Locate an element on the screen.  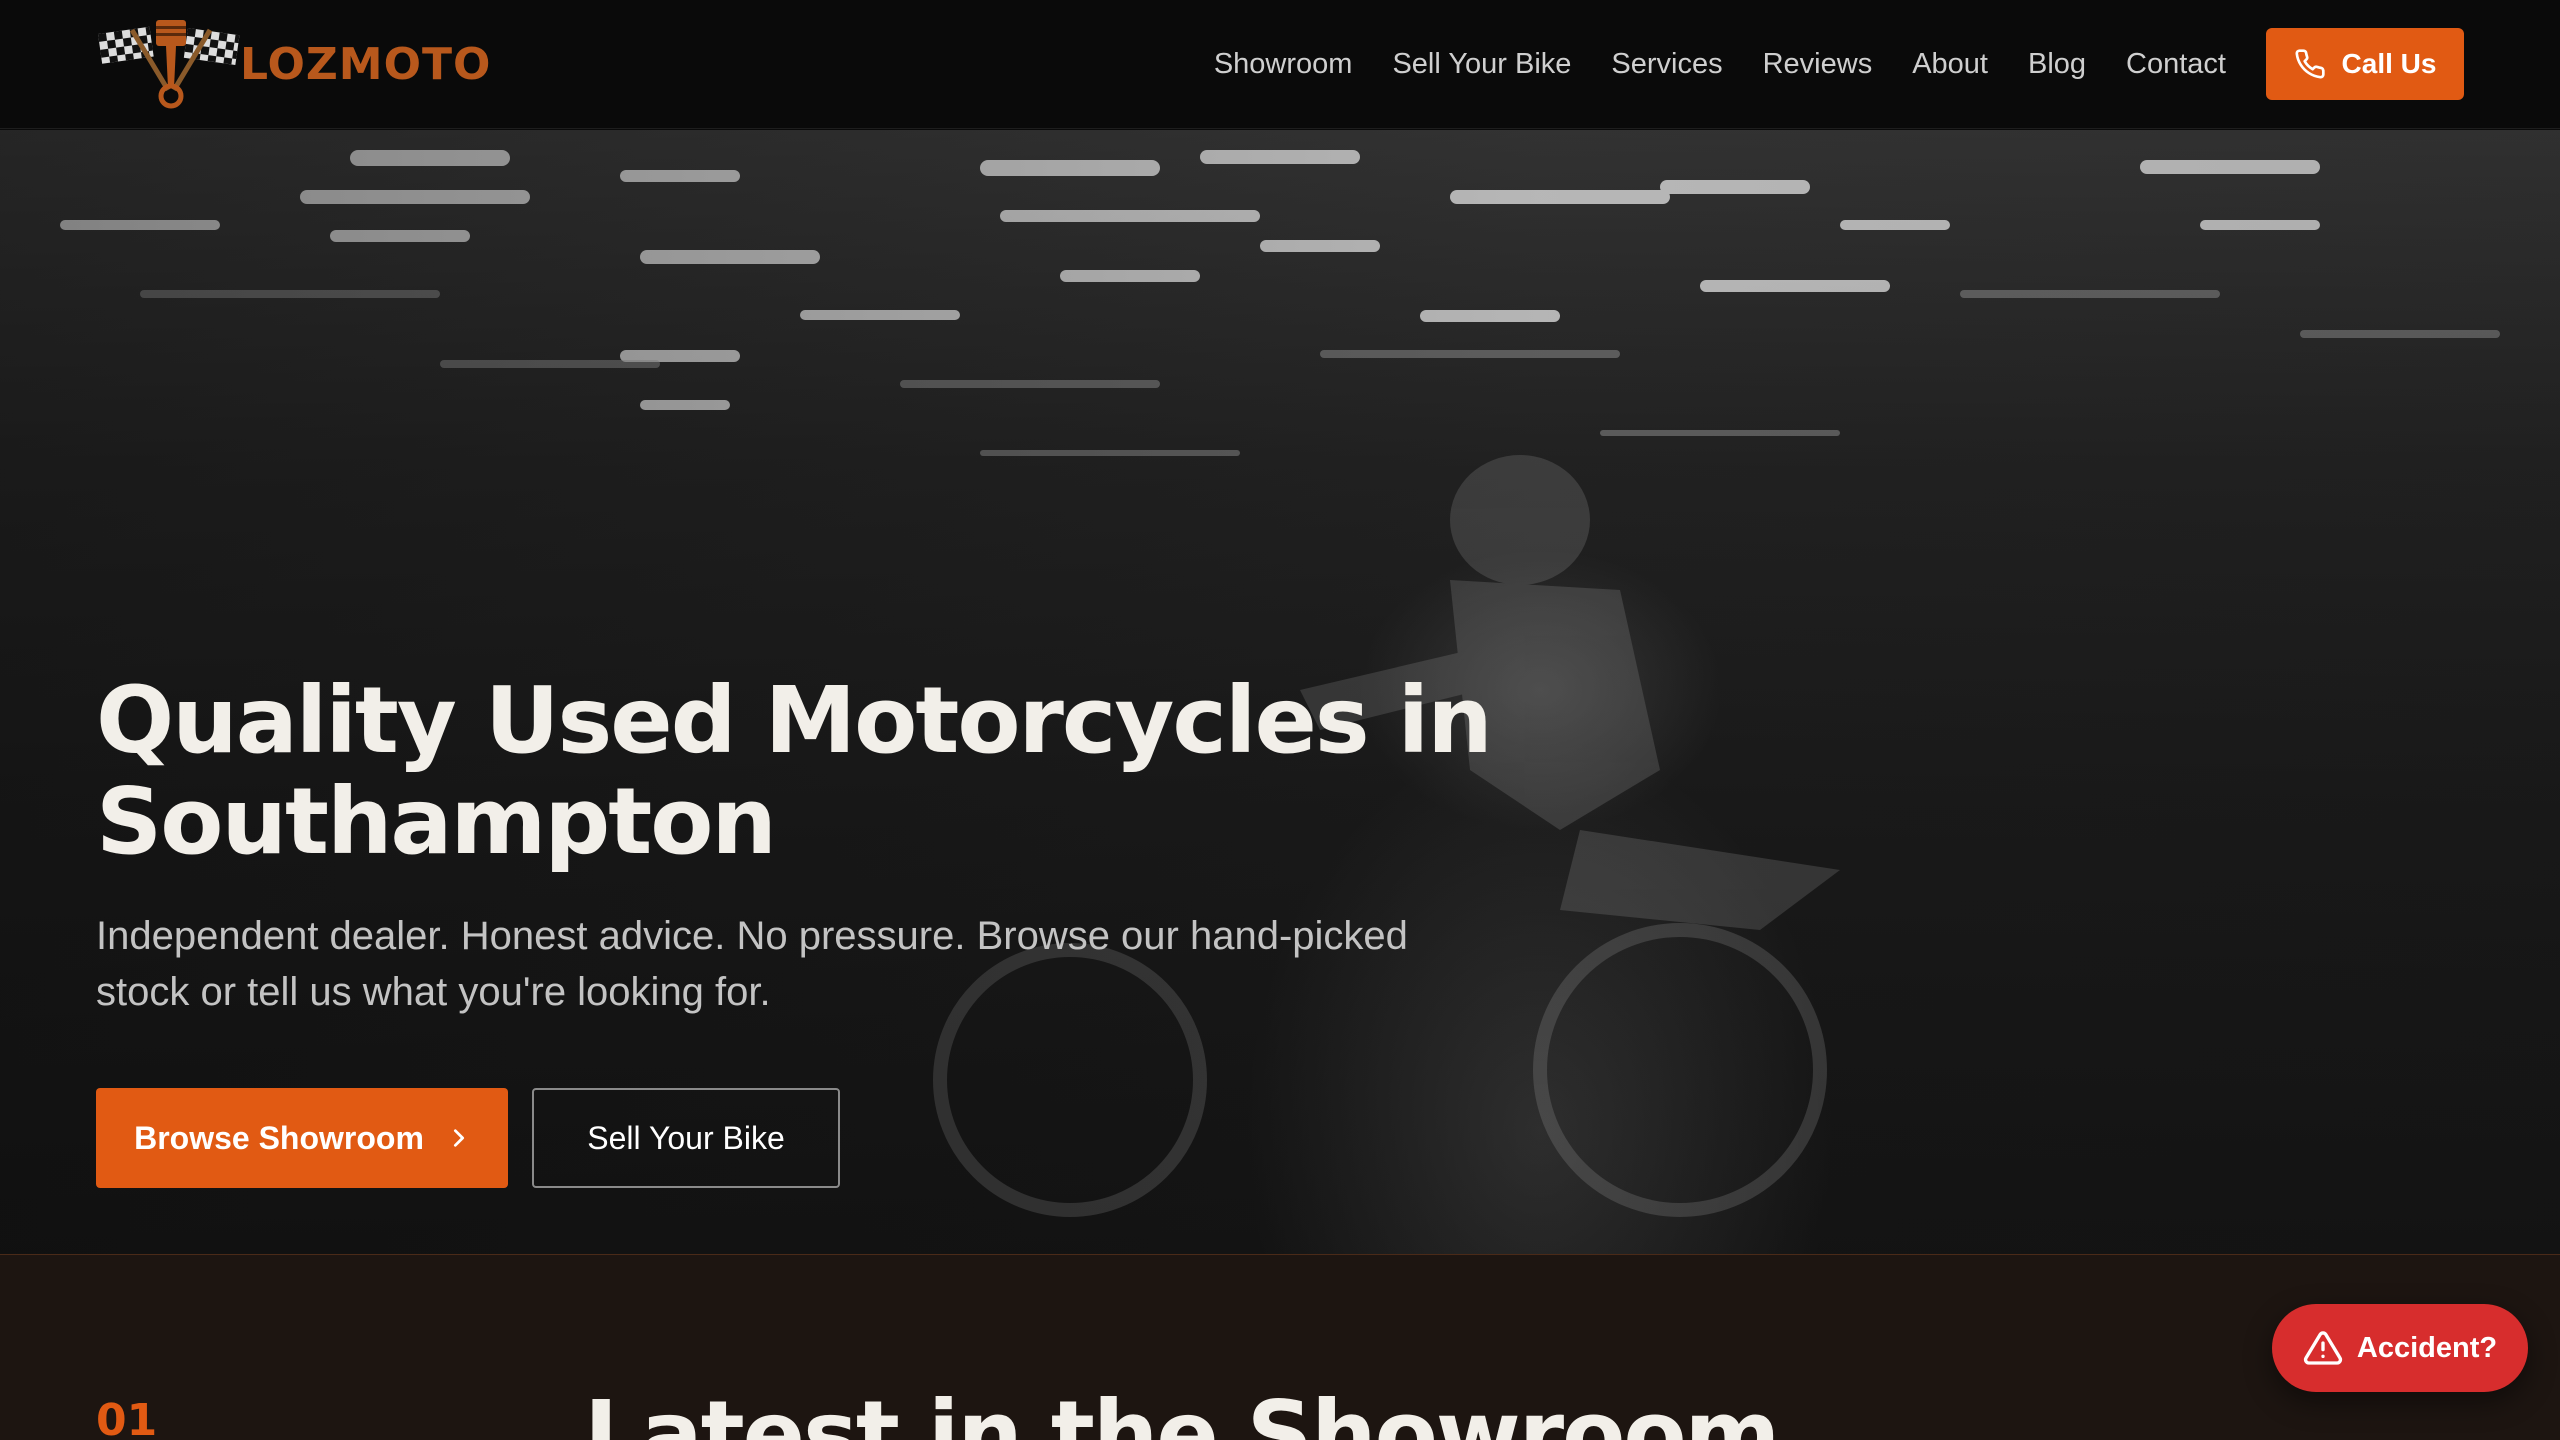
browse-showroom-button: Browse Showroom is located at coordinates (302, 1138).